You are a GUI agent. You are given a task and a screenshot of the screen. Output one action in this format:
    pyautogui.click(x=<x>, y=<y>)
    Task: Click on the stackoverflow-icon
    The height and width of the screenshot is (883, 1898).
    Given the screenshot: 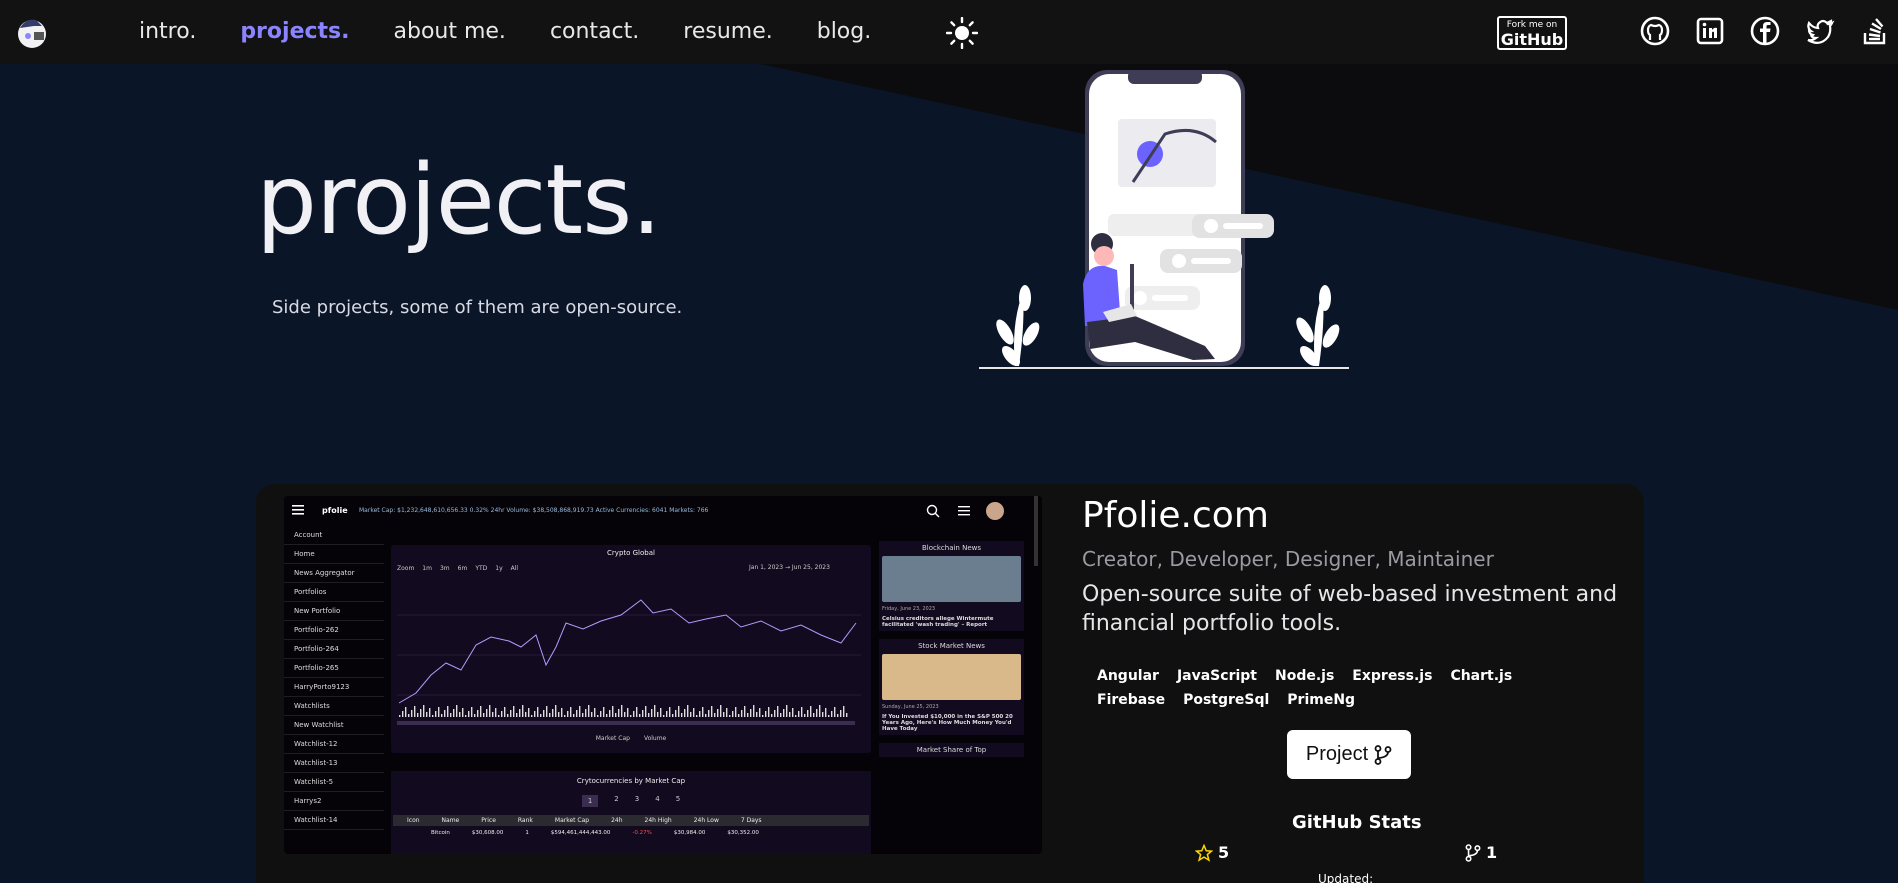 What is the action you would take?
    pyautogui.click(x=1875, y=31)
    